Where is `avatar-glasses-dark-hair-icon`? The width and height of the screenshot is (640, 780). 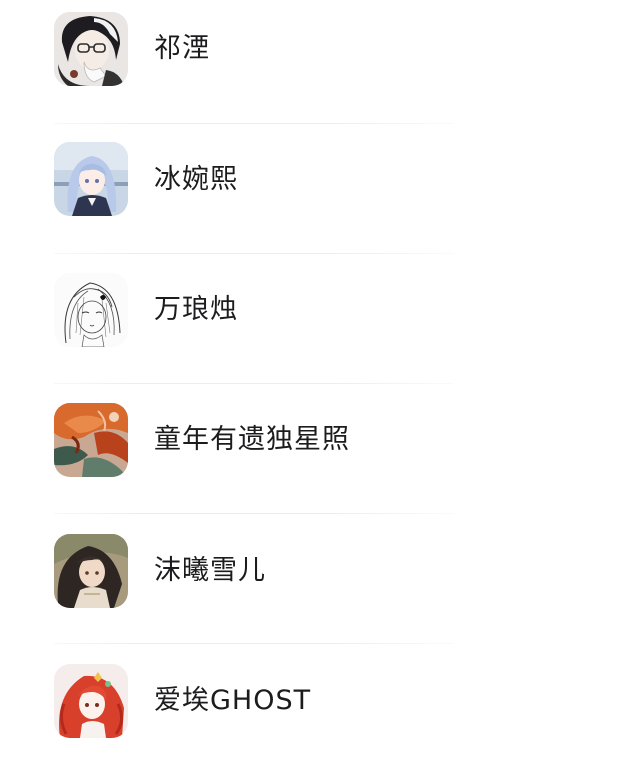 avatar-glasses-dark-hair-icon is located at coordinates (91, 49).